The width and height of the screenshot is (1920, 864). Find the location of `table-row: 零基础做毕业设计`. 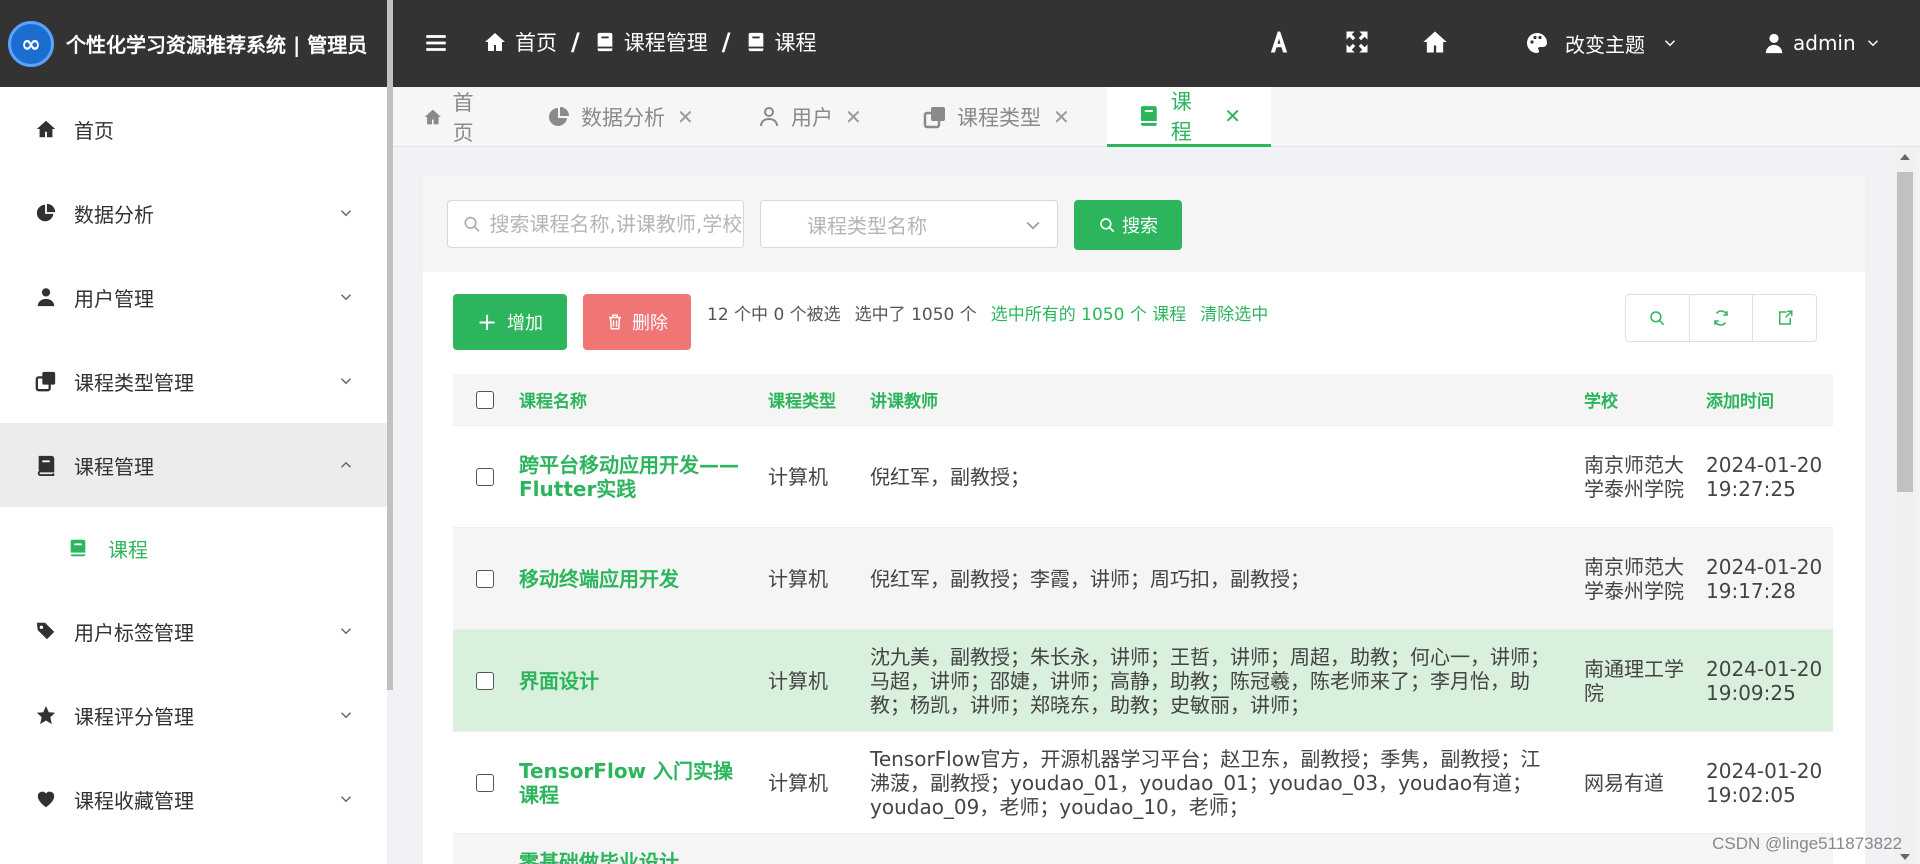

table-row: 零基础做毕业设计 is located at coordinates (1143, 849).